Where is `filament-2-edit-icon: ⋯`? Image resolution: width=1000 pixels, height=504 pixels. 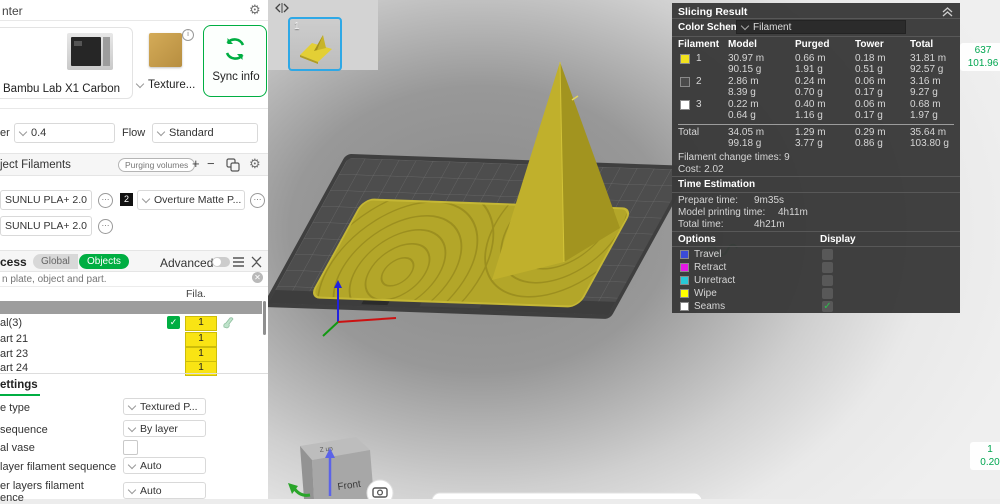 filament-2-edit-icon: ⋯ is located at coordinates (257, 200).